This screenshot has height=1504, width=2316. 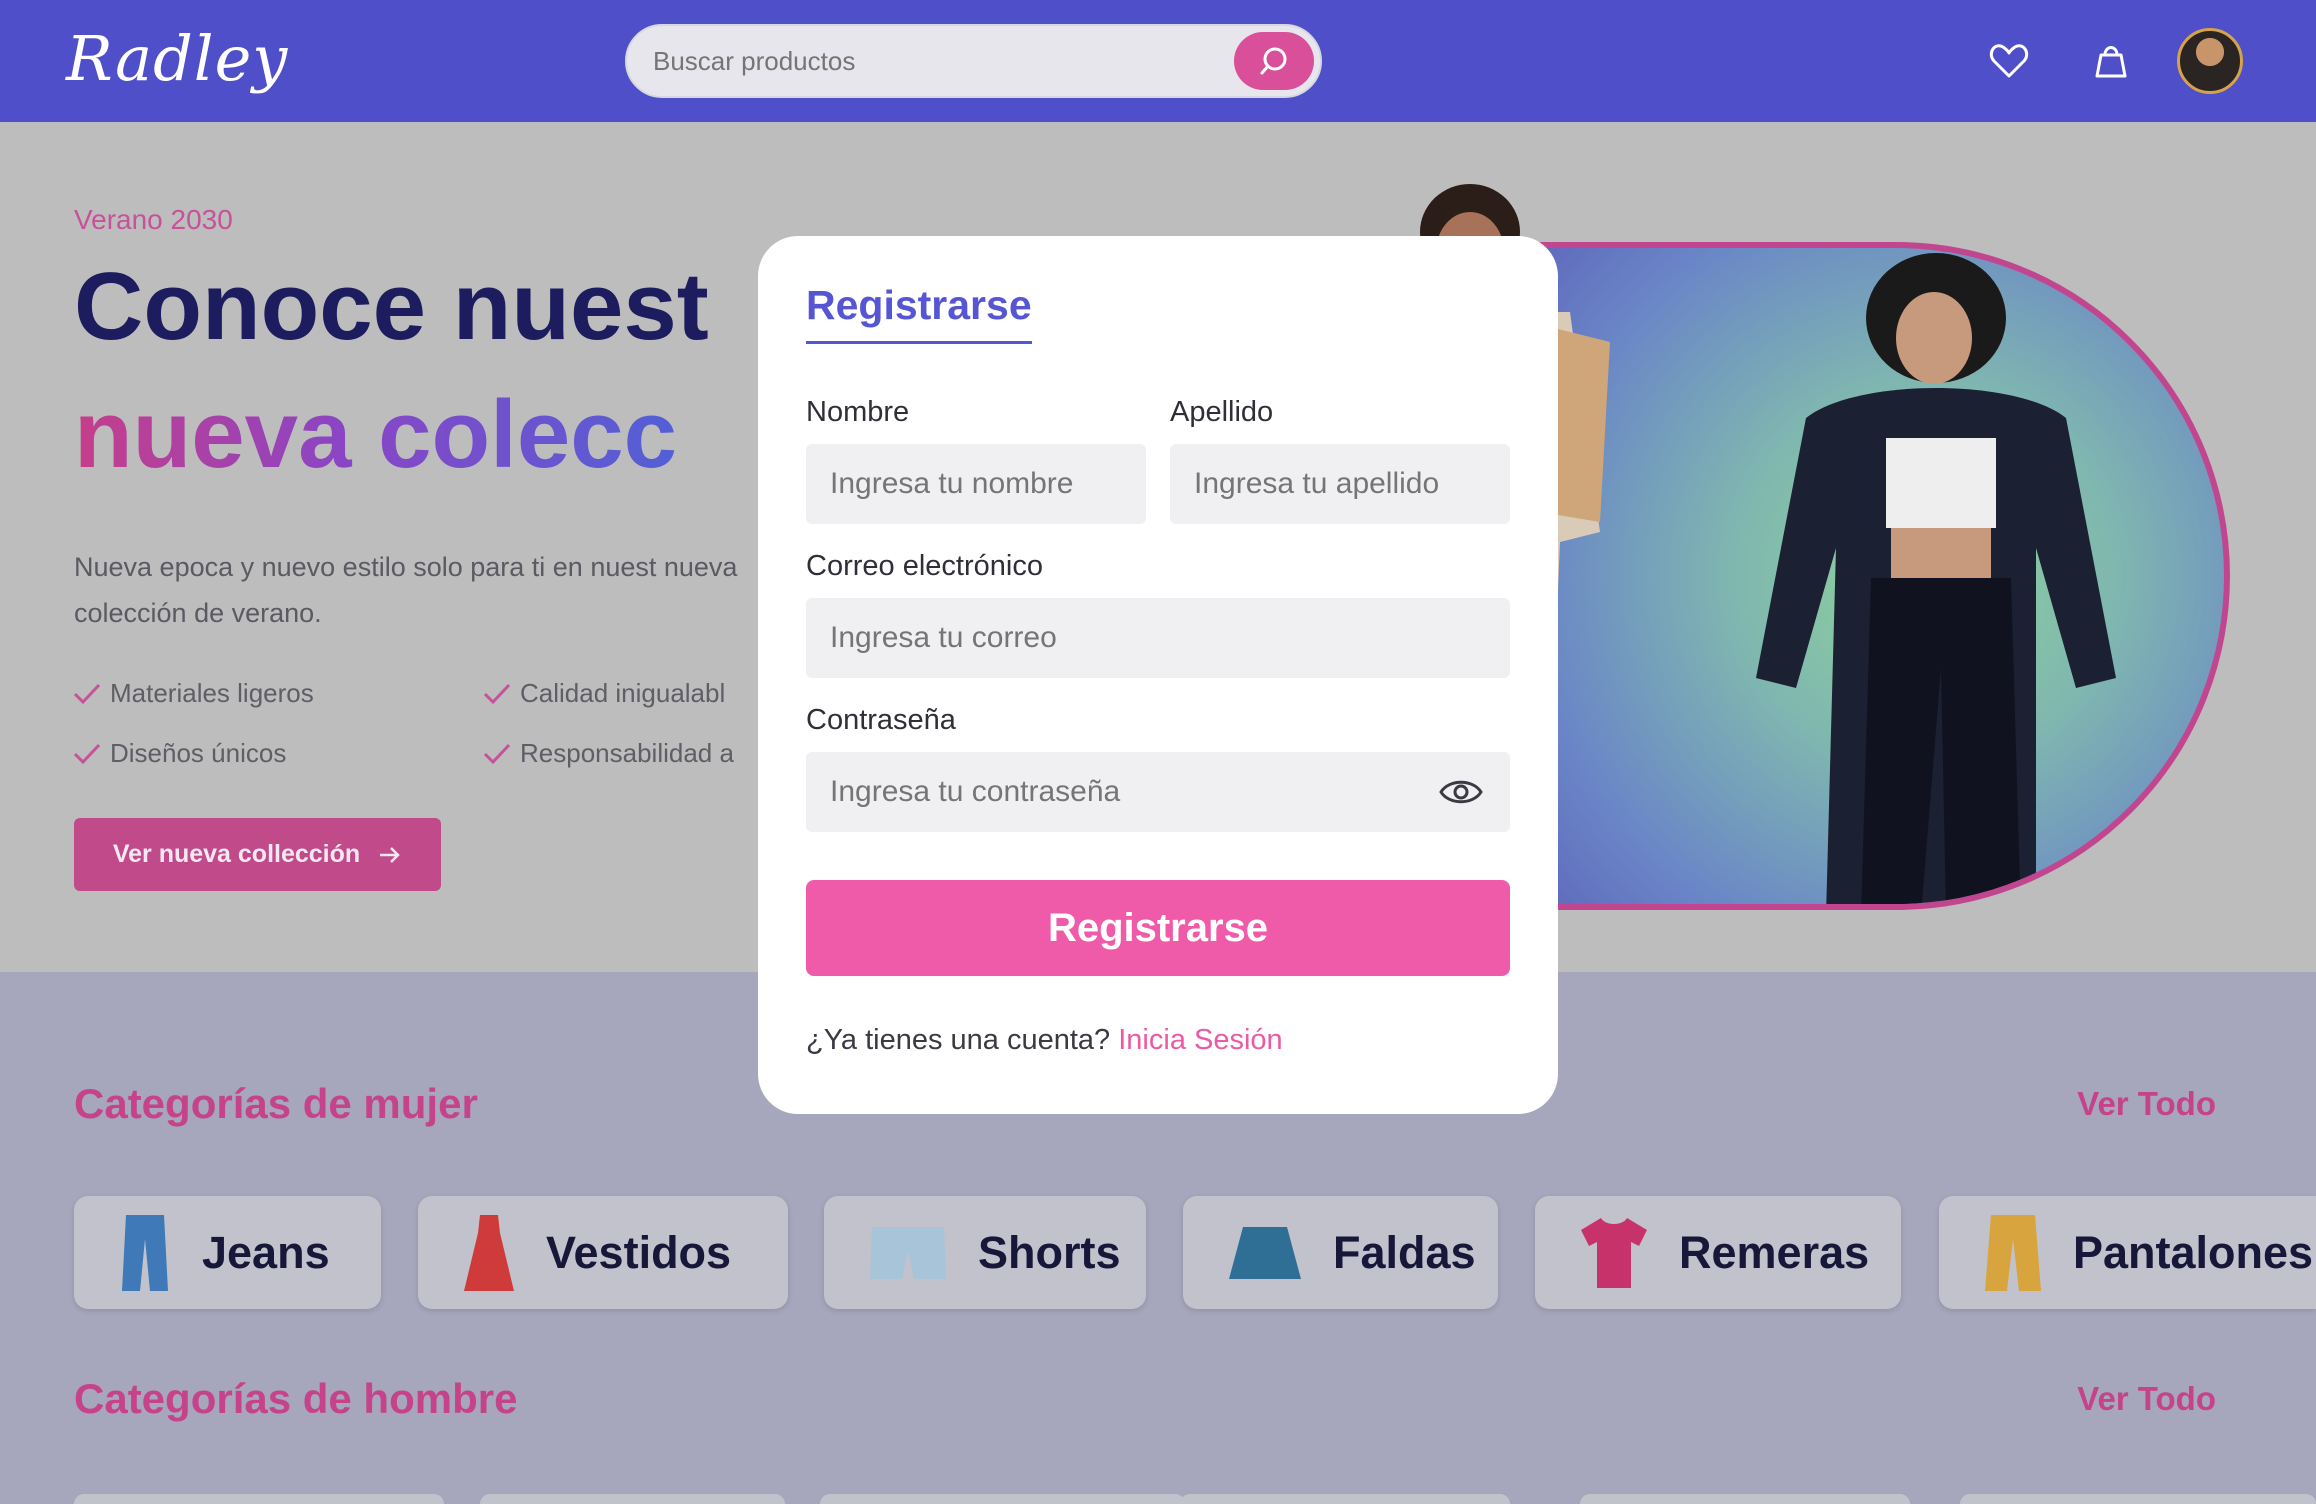 I want to click on brand-logo: Radley, so click(x=177, y=58).